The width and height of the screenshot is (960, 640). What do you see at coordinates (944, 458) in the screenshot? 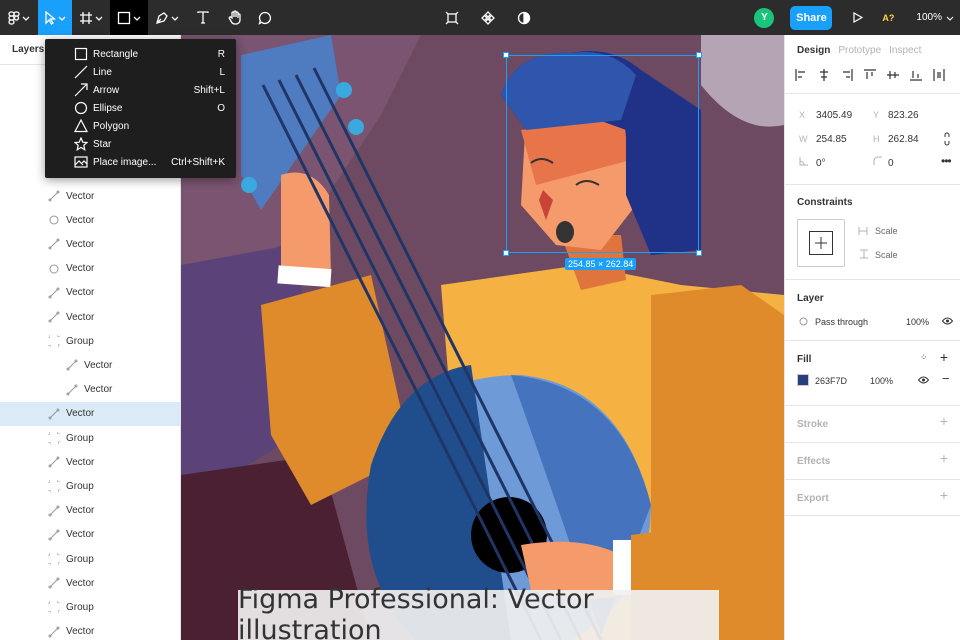
I see `add-effect-icon: +` at bounding box center [944, 458].